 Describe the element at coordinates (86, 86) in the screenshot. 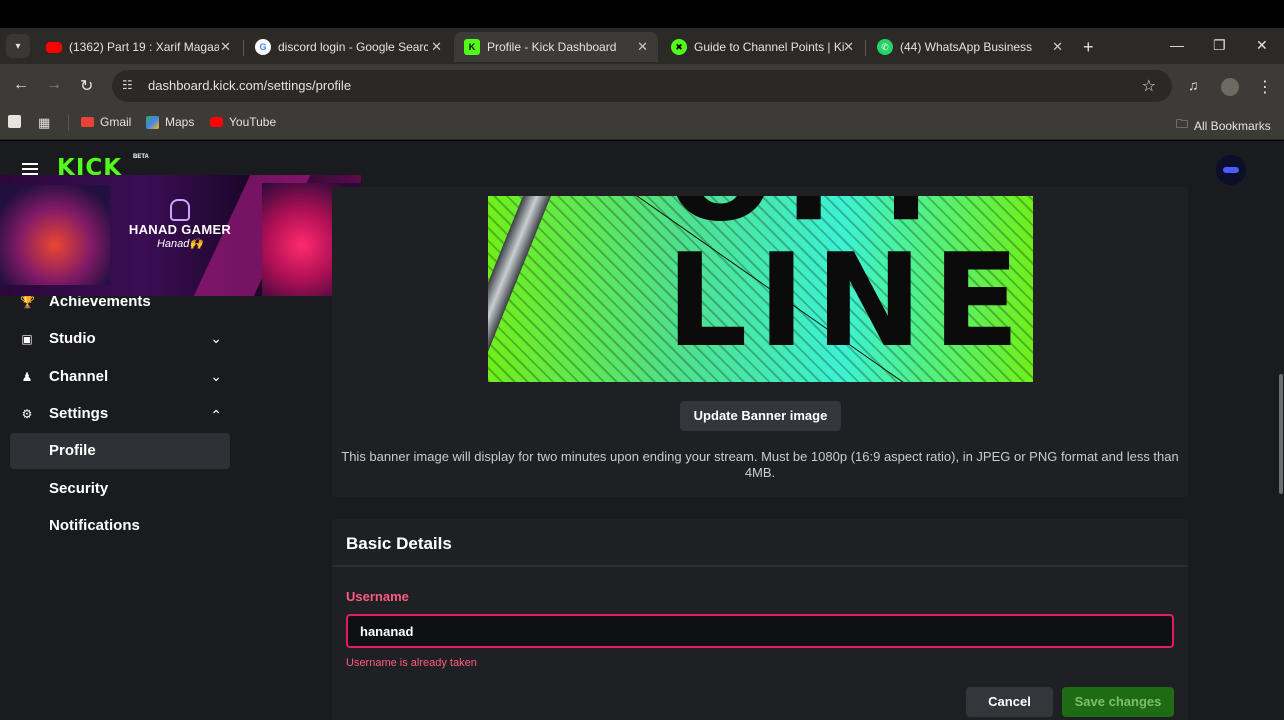

I see `reload-icon: ↻` at that location.